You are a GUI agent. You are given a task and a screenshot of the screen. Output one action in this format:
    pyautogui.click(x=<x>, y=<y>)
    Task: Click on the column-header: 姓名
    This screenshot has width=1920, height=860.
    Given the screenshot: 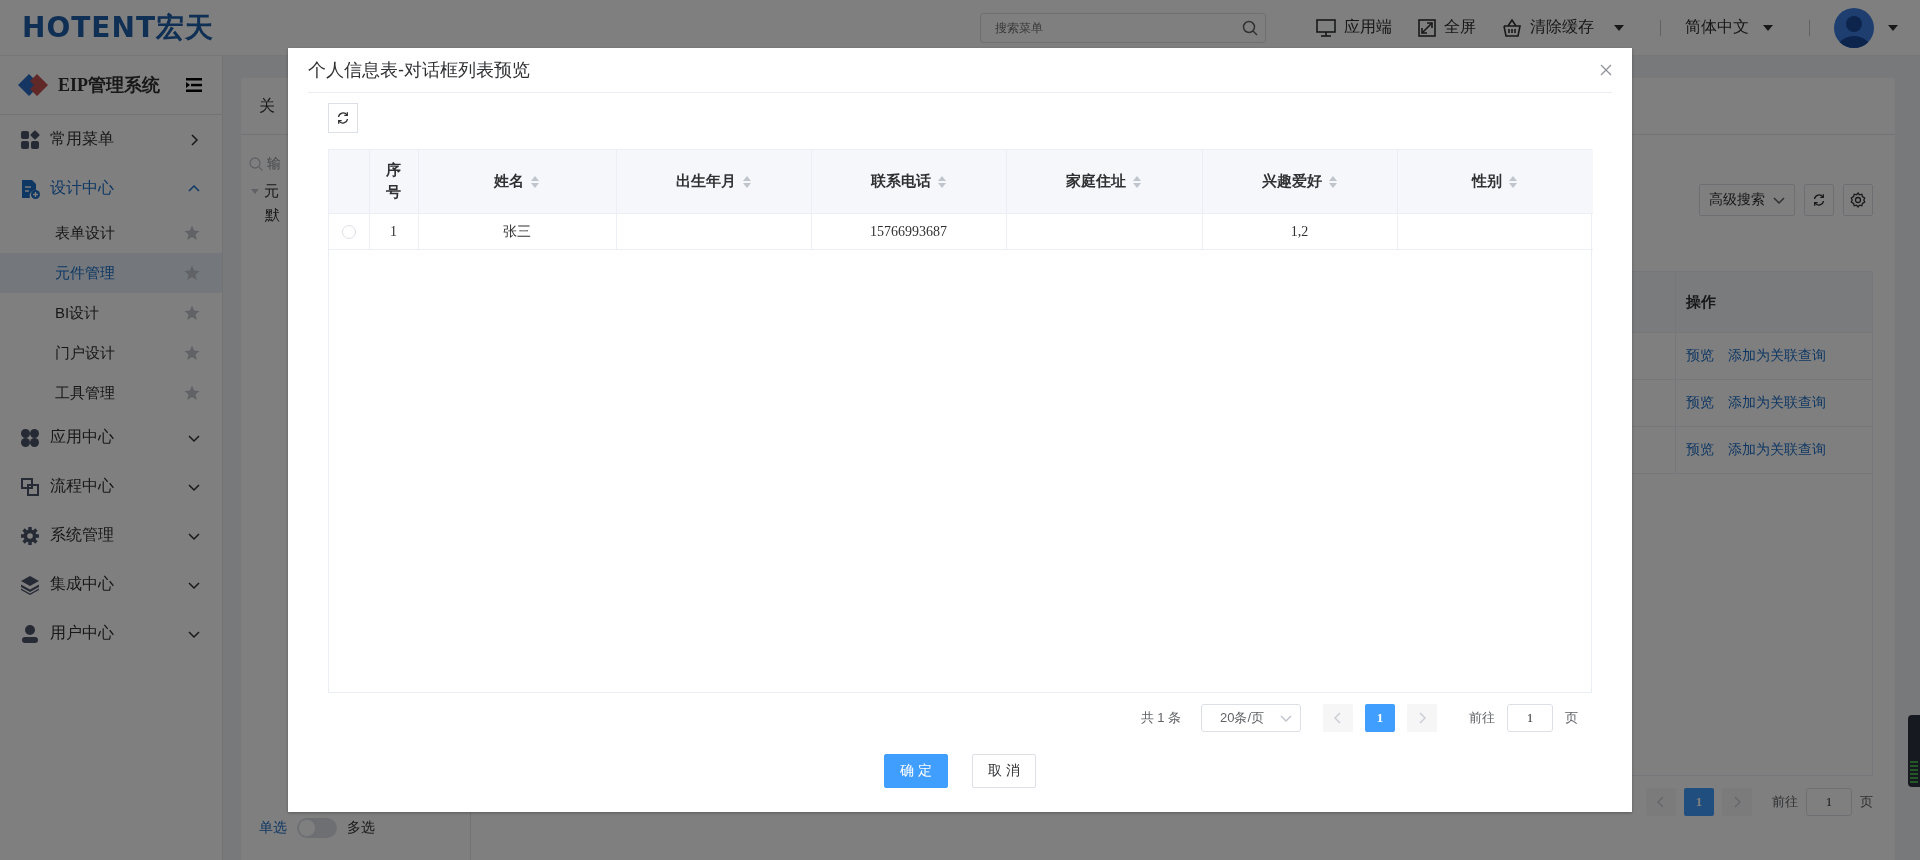 What is the action you would take?
    pyautogui.click(x=517, y=182)
    